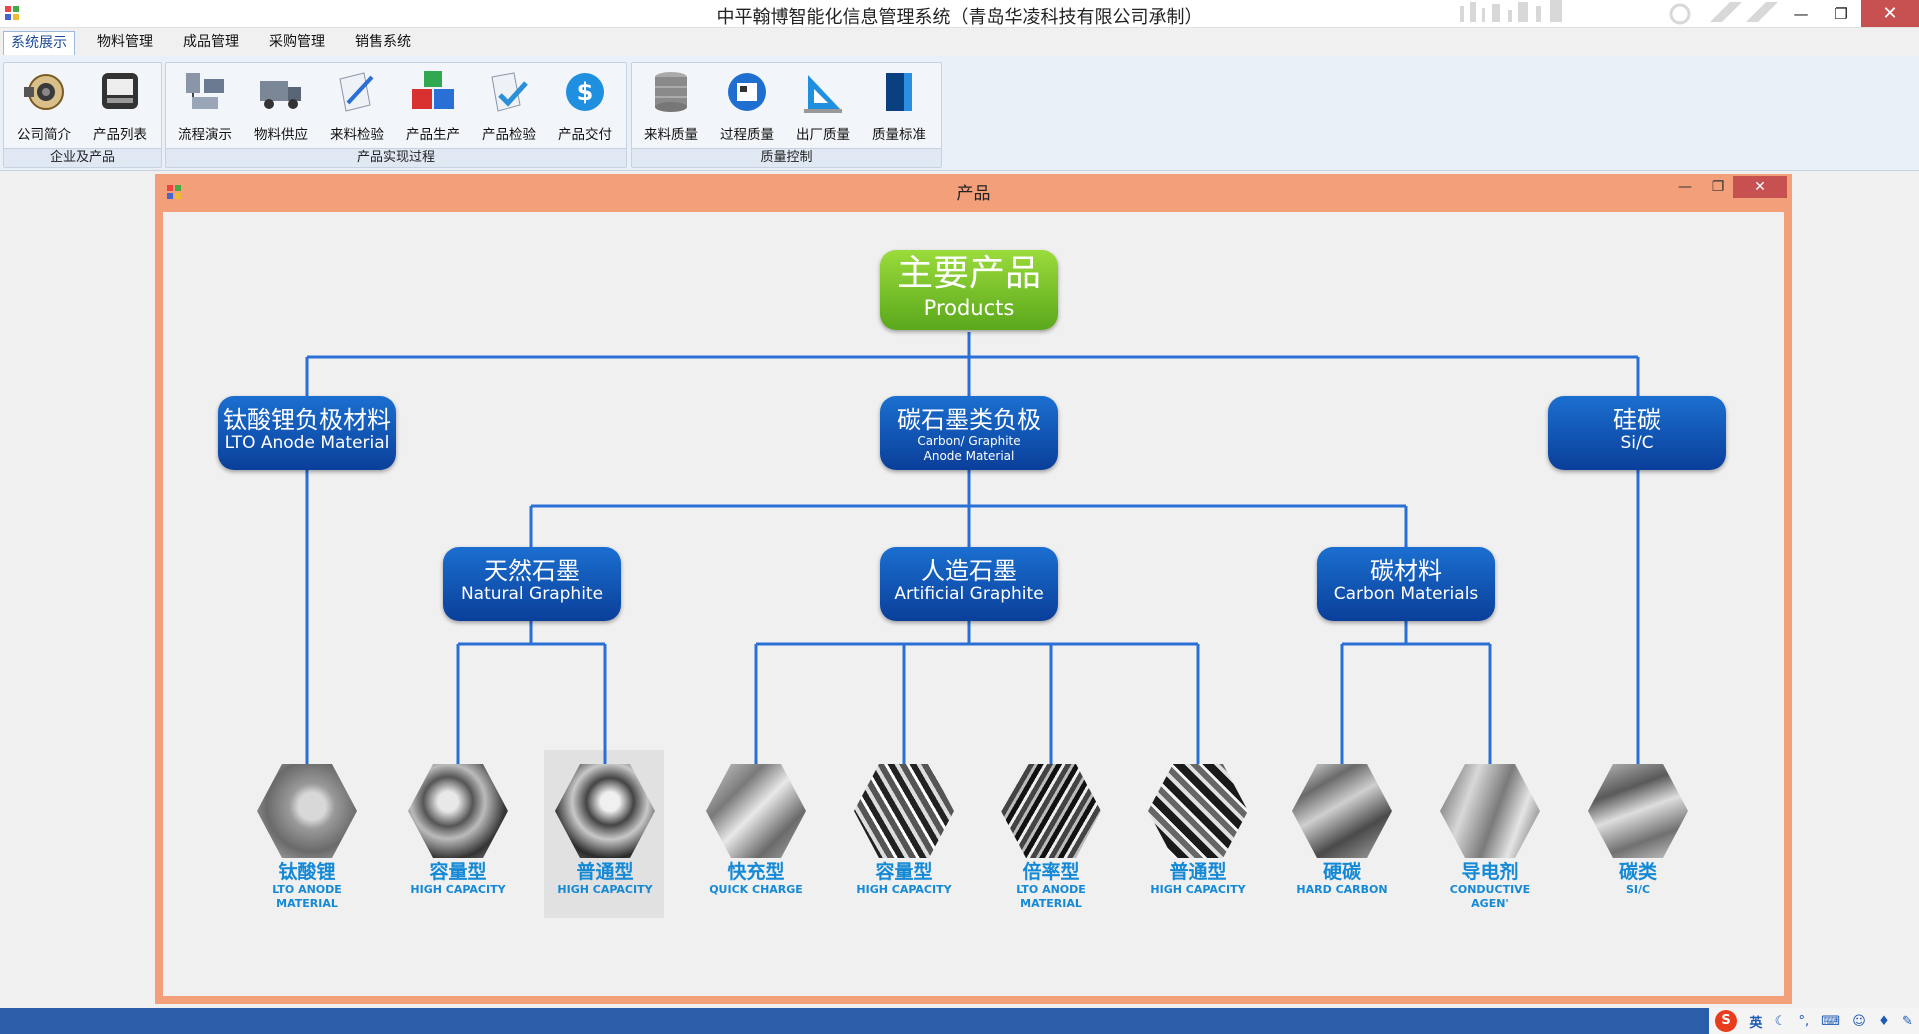  What do you see at coordinates (1198, 811) in the screenshot?
I see `product-image-artificial-standard` at bounding box center [1198, 811].